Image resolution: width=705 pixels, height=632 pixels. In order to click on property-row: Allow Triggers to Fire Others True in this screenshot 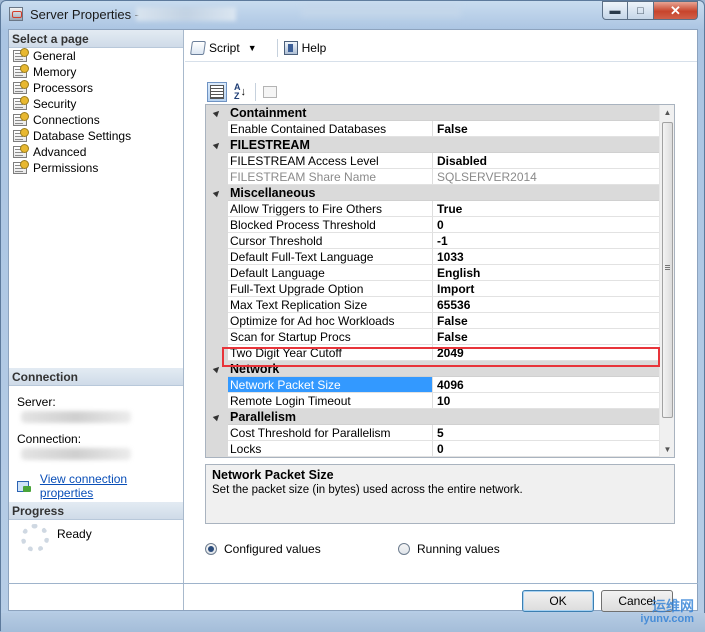, I will do `click(432, 209)`.